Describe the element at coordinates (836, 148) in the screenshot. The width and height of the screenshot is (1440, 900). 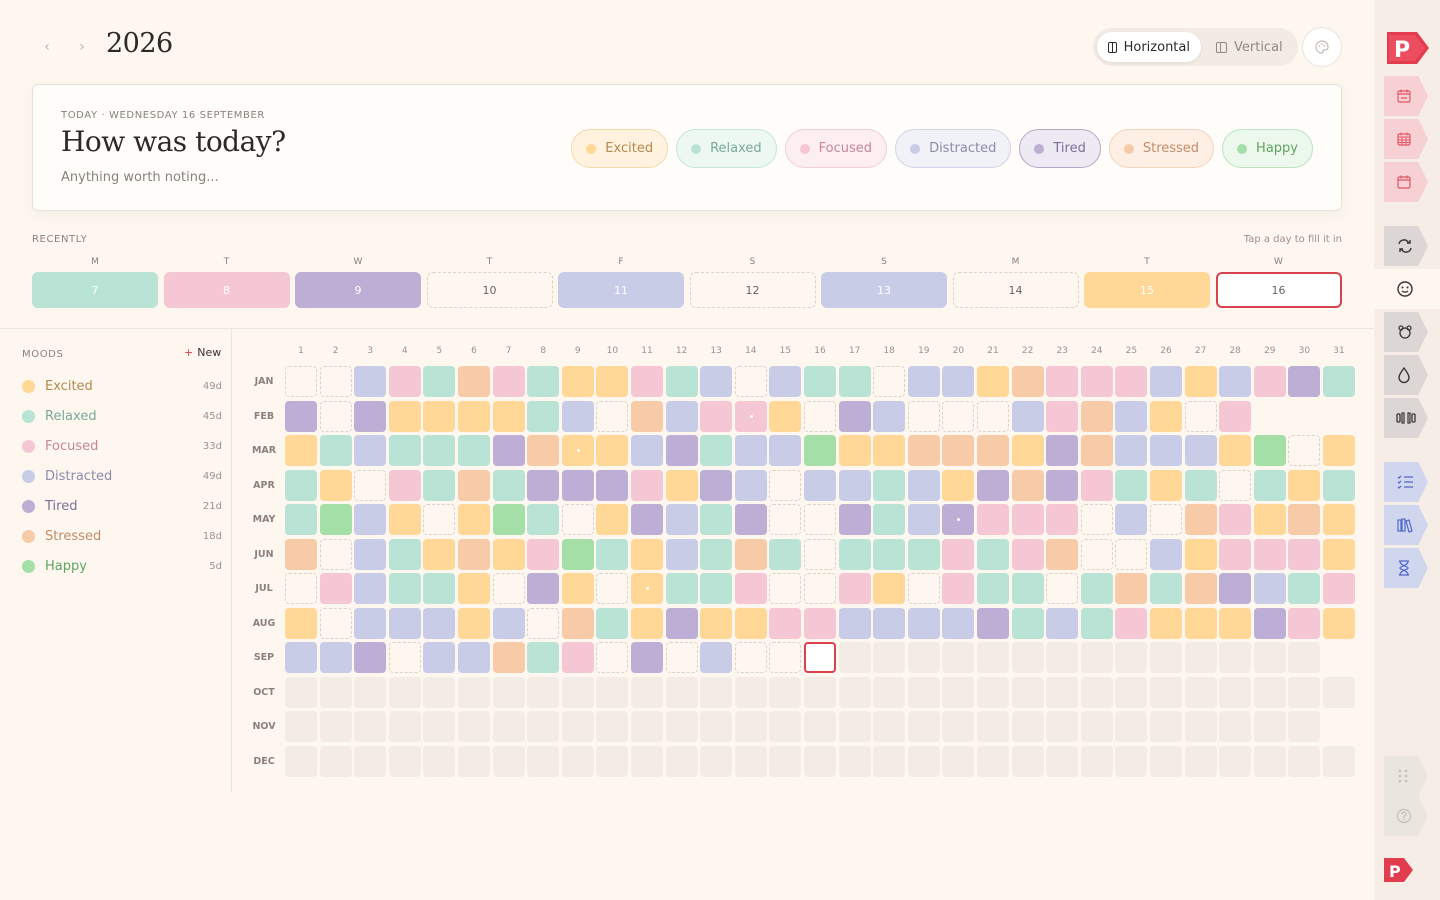
I see `mood-chip-focused: Focused` at that location.